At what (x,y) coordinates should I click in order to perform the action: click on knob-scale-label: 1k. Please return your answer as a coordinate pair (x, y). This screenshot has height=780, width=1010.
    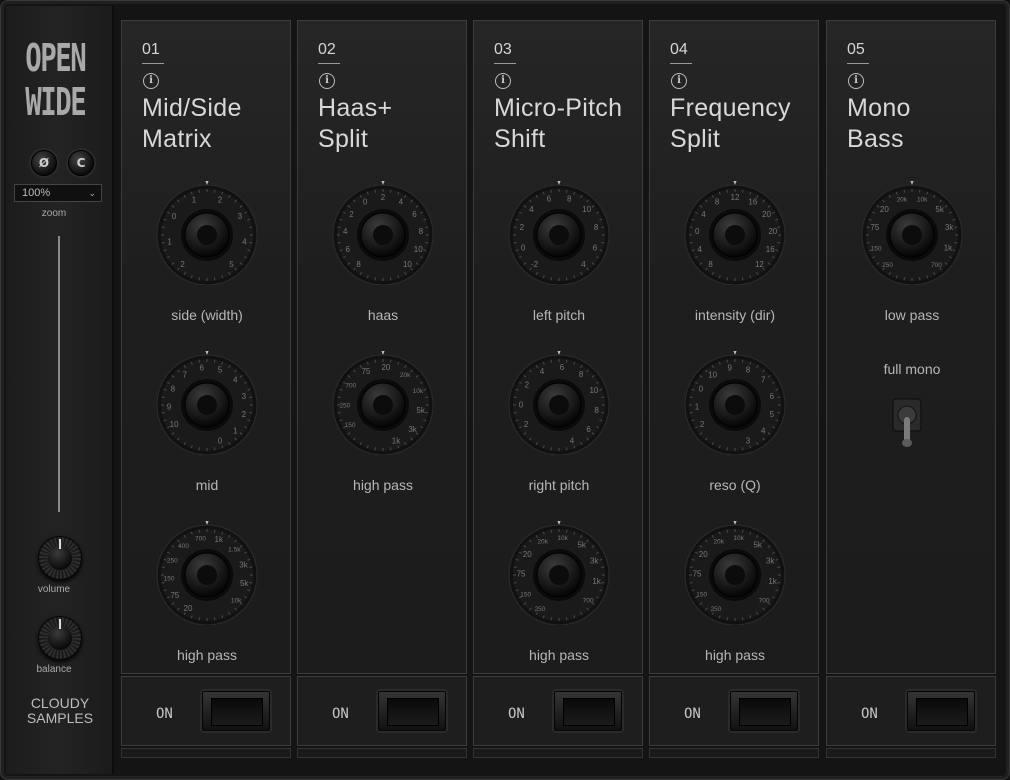
    Looking at the image, I should click on (948, 247).